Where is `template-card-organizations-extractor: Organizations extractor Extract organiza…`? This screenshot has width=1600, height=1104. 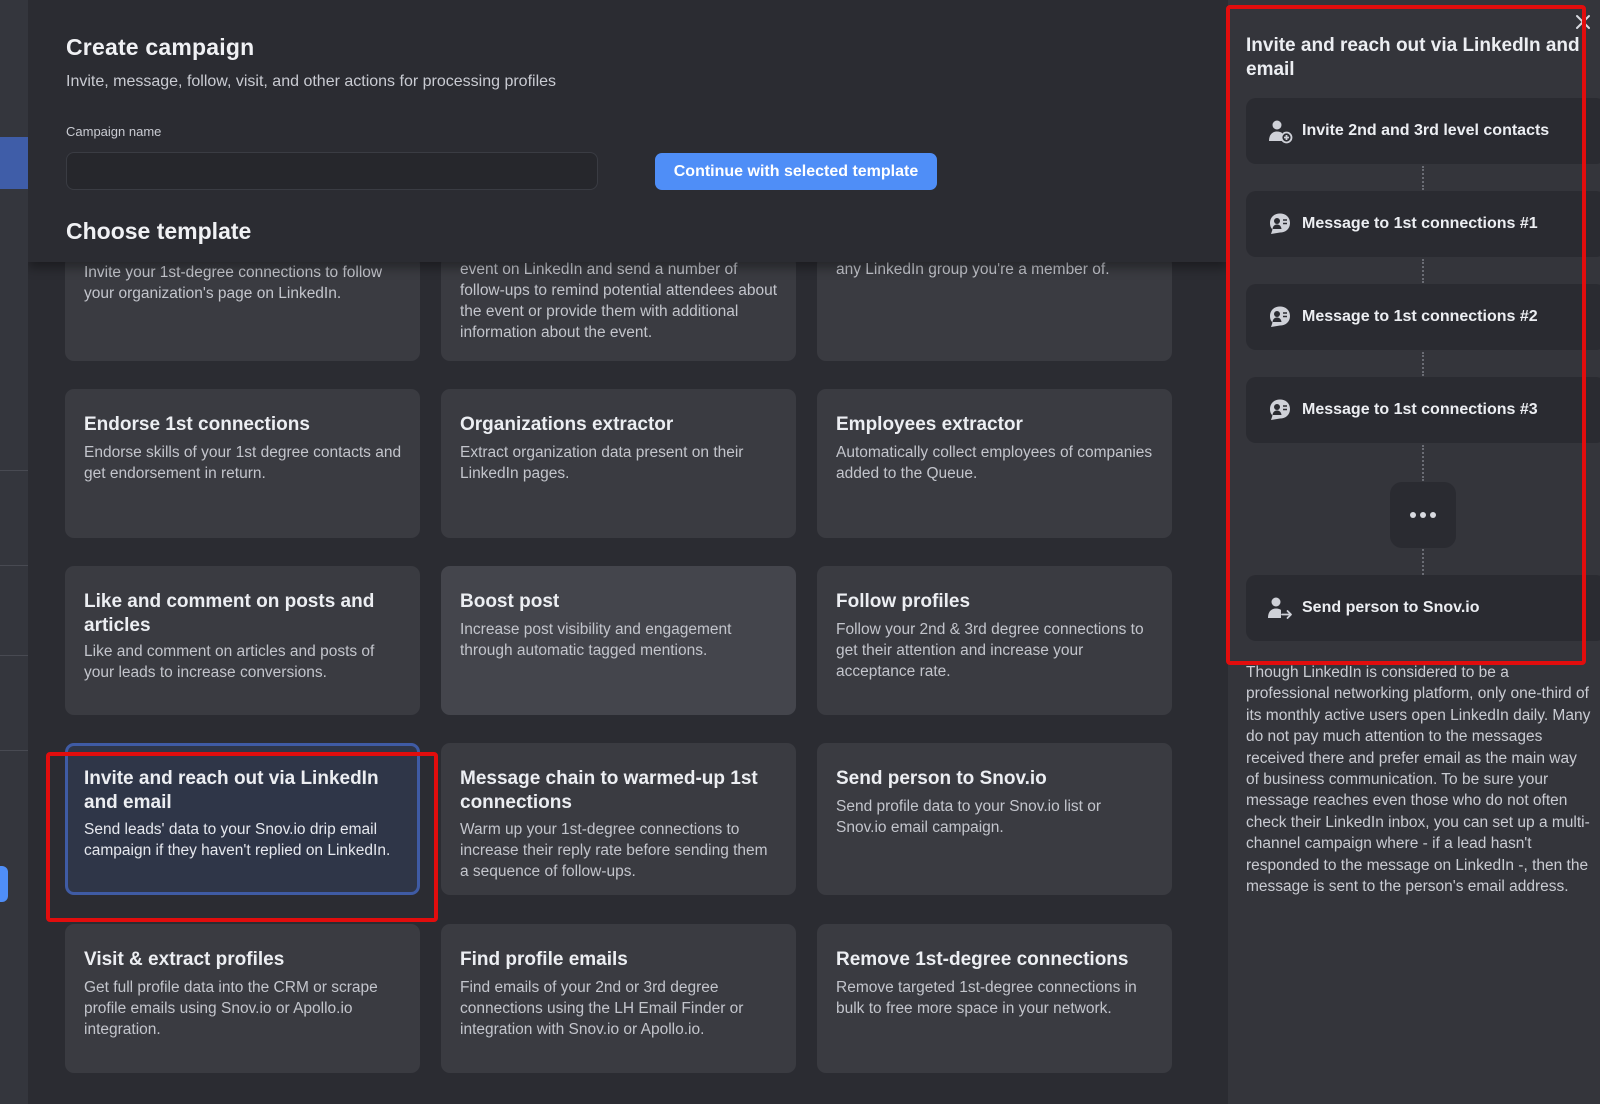 template-card-organizations-extractor: Organizations extractor Extract organiza… is located at coordinates (618, 463).